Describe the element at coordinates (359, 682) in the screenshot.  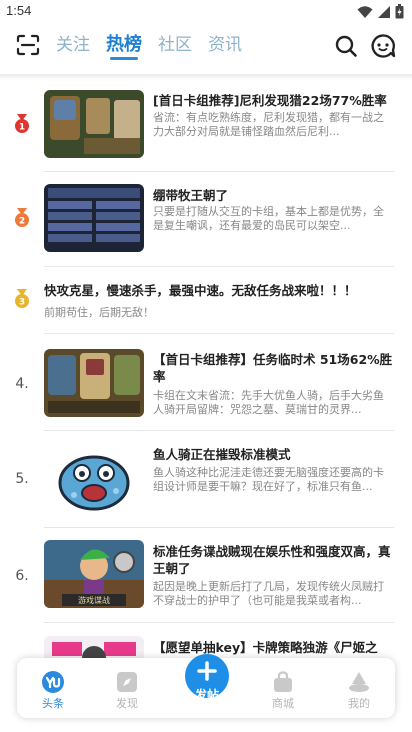
I see `profile-icon` at that location.